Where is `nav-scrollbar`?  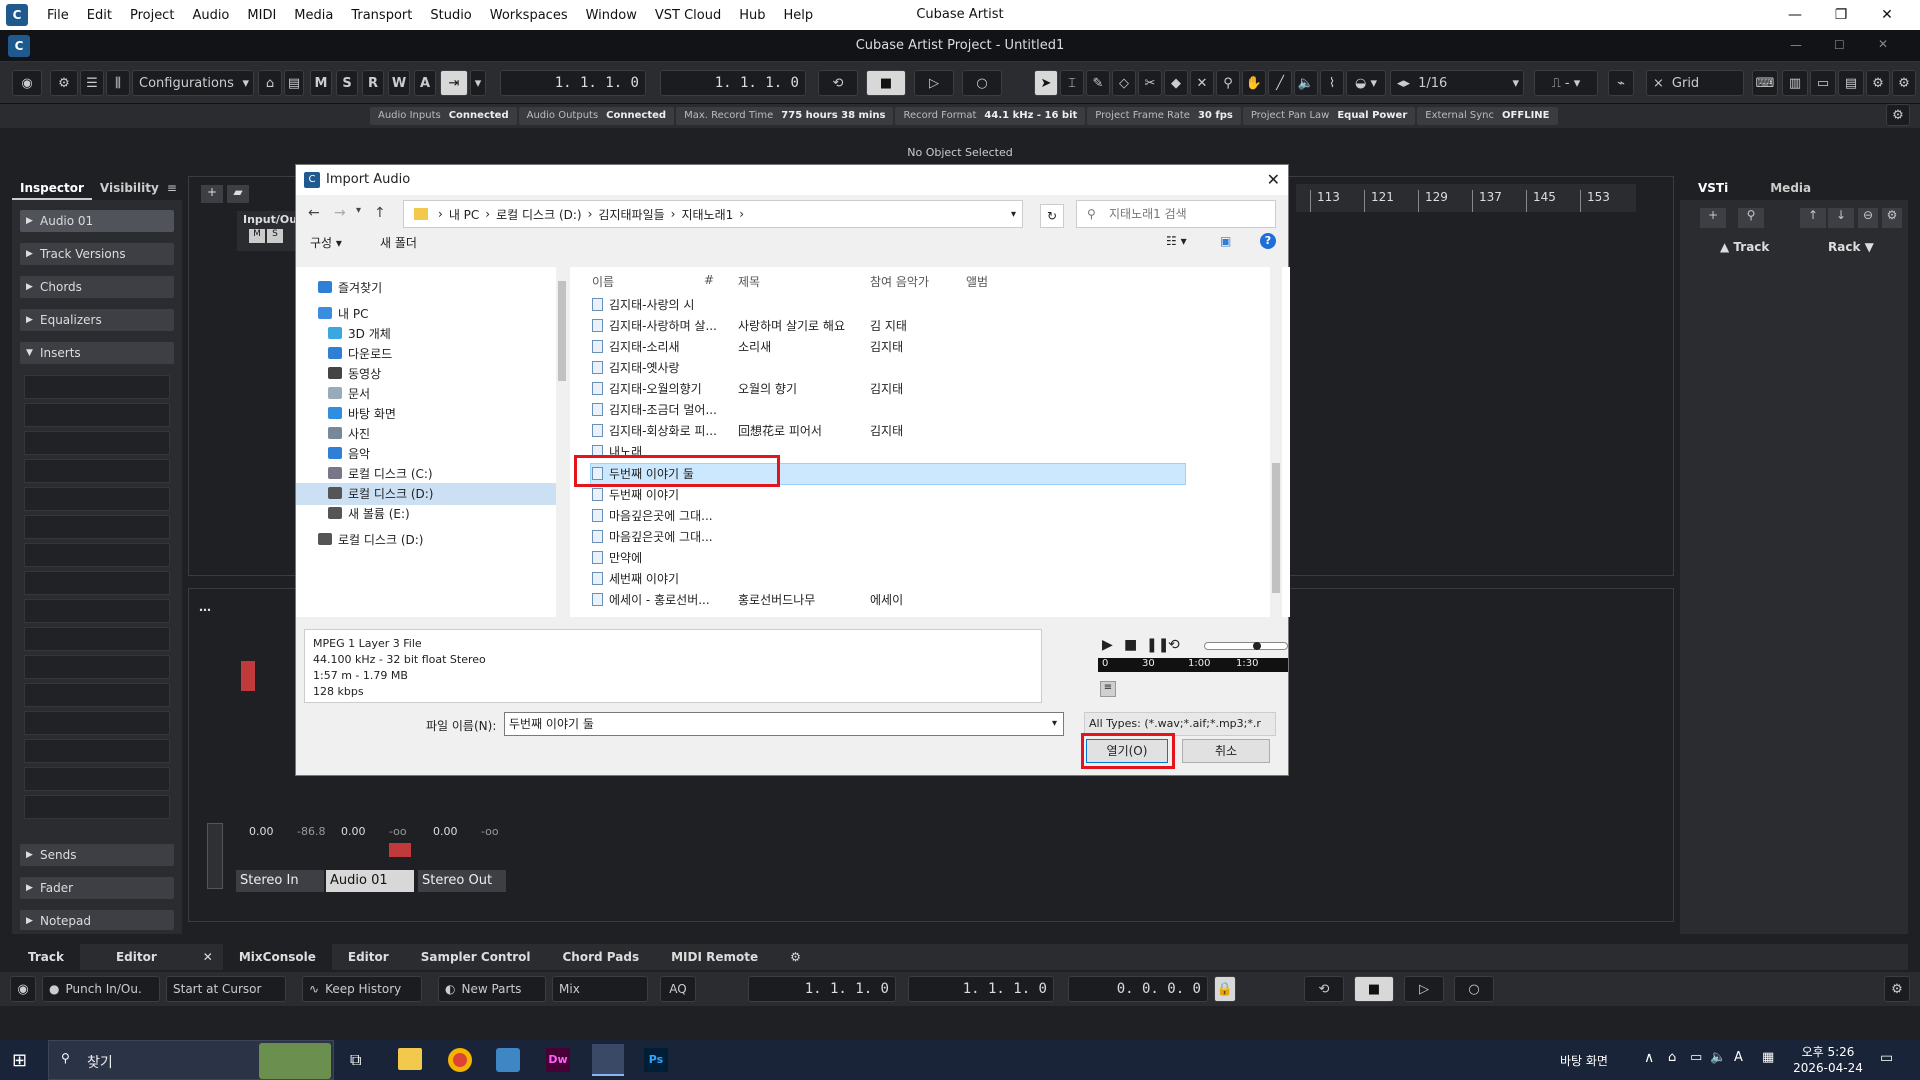
nav-scrollbar is located at coordinates (562, 442).